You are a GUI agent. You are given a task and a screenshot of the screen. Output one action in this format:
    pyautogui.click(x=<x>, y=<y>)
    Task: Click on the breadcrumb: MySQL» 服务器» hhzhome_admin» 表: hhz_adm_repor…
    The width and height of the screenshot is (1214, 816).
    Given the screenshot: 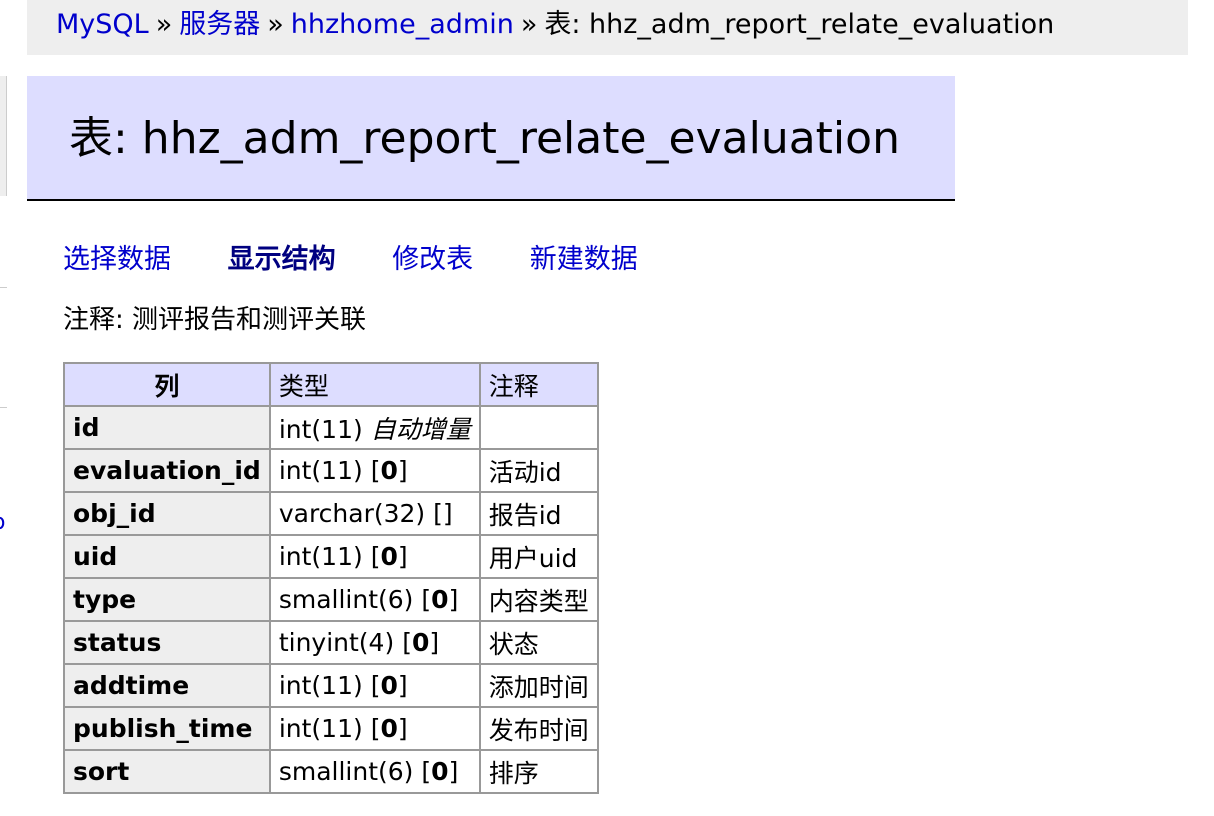 What is the action you would take?
    pyautogui.click(x=607, y=27)
    